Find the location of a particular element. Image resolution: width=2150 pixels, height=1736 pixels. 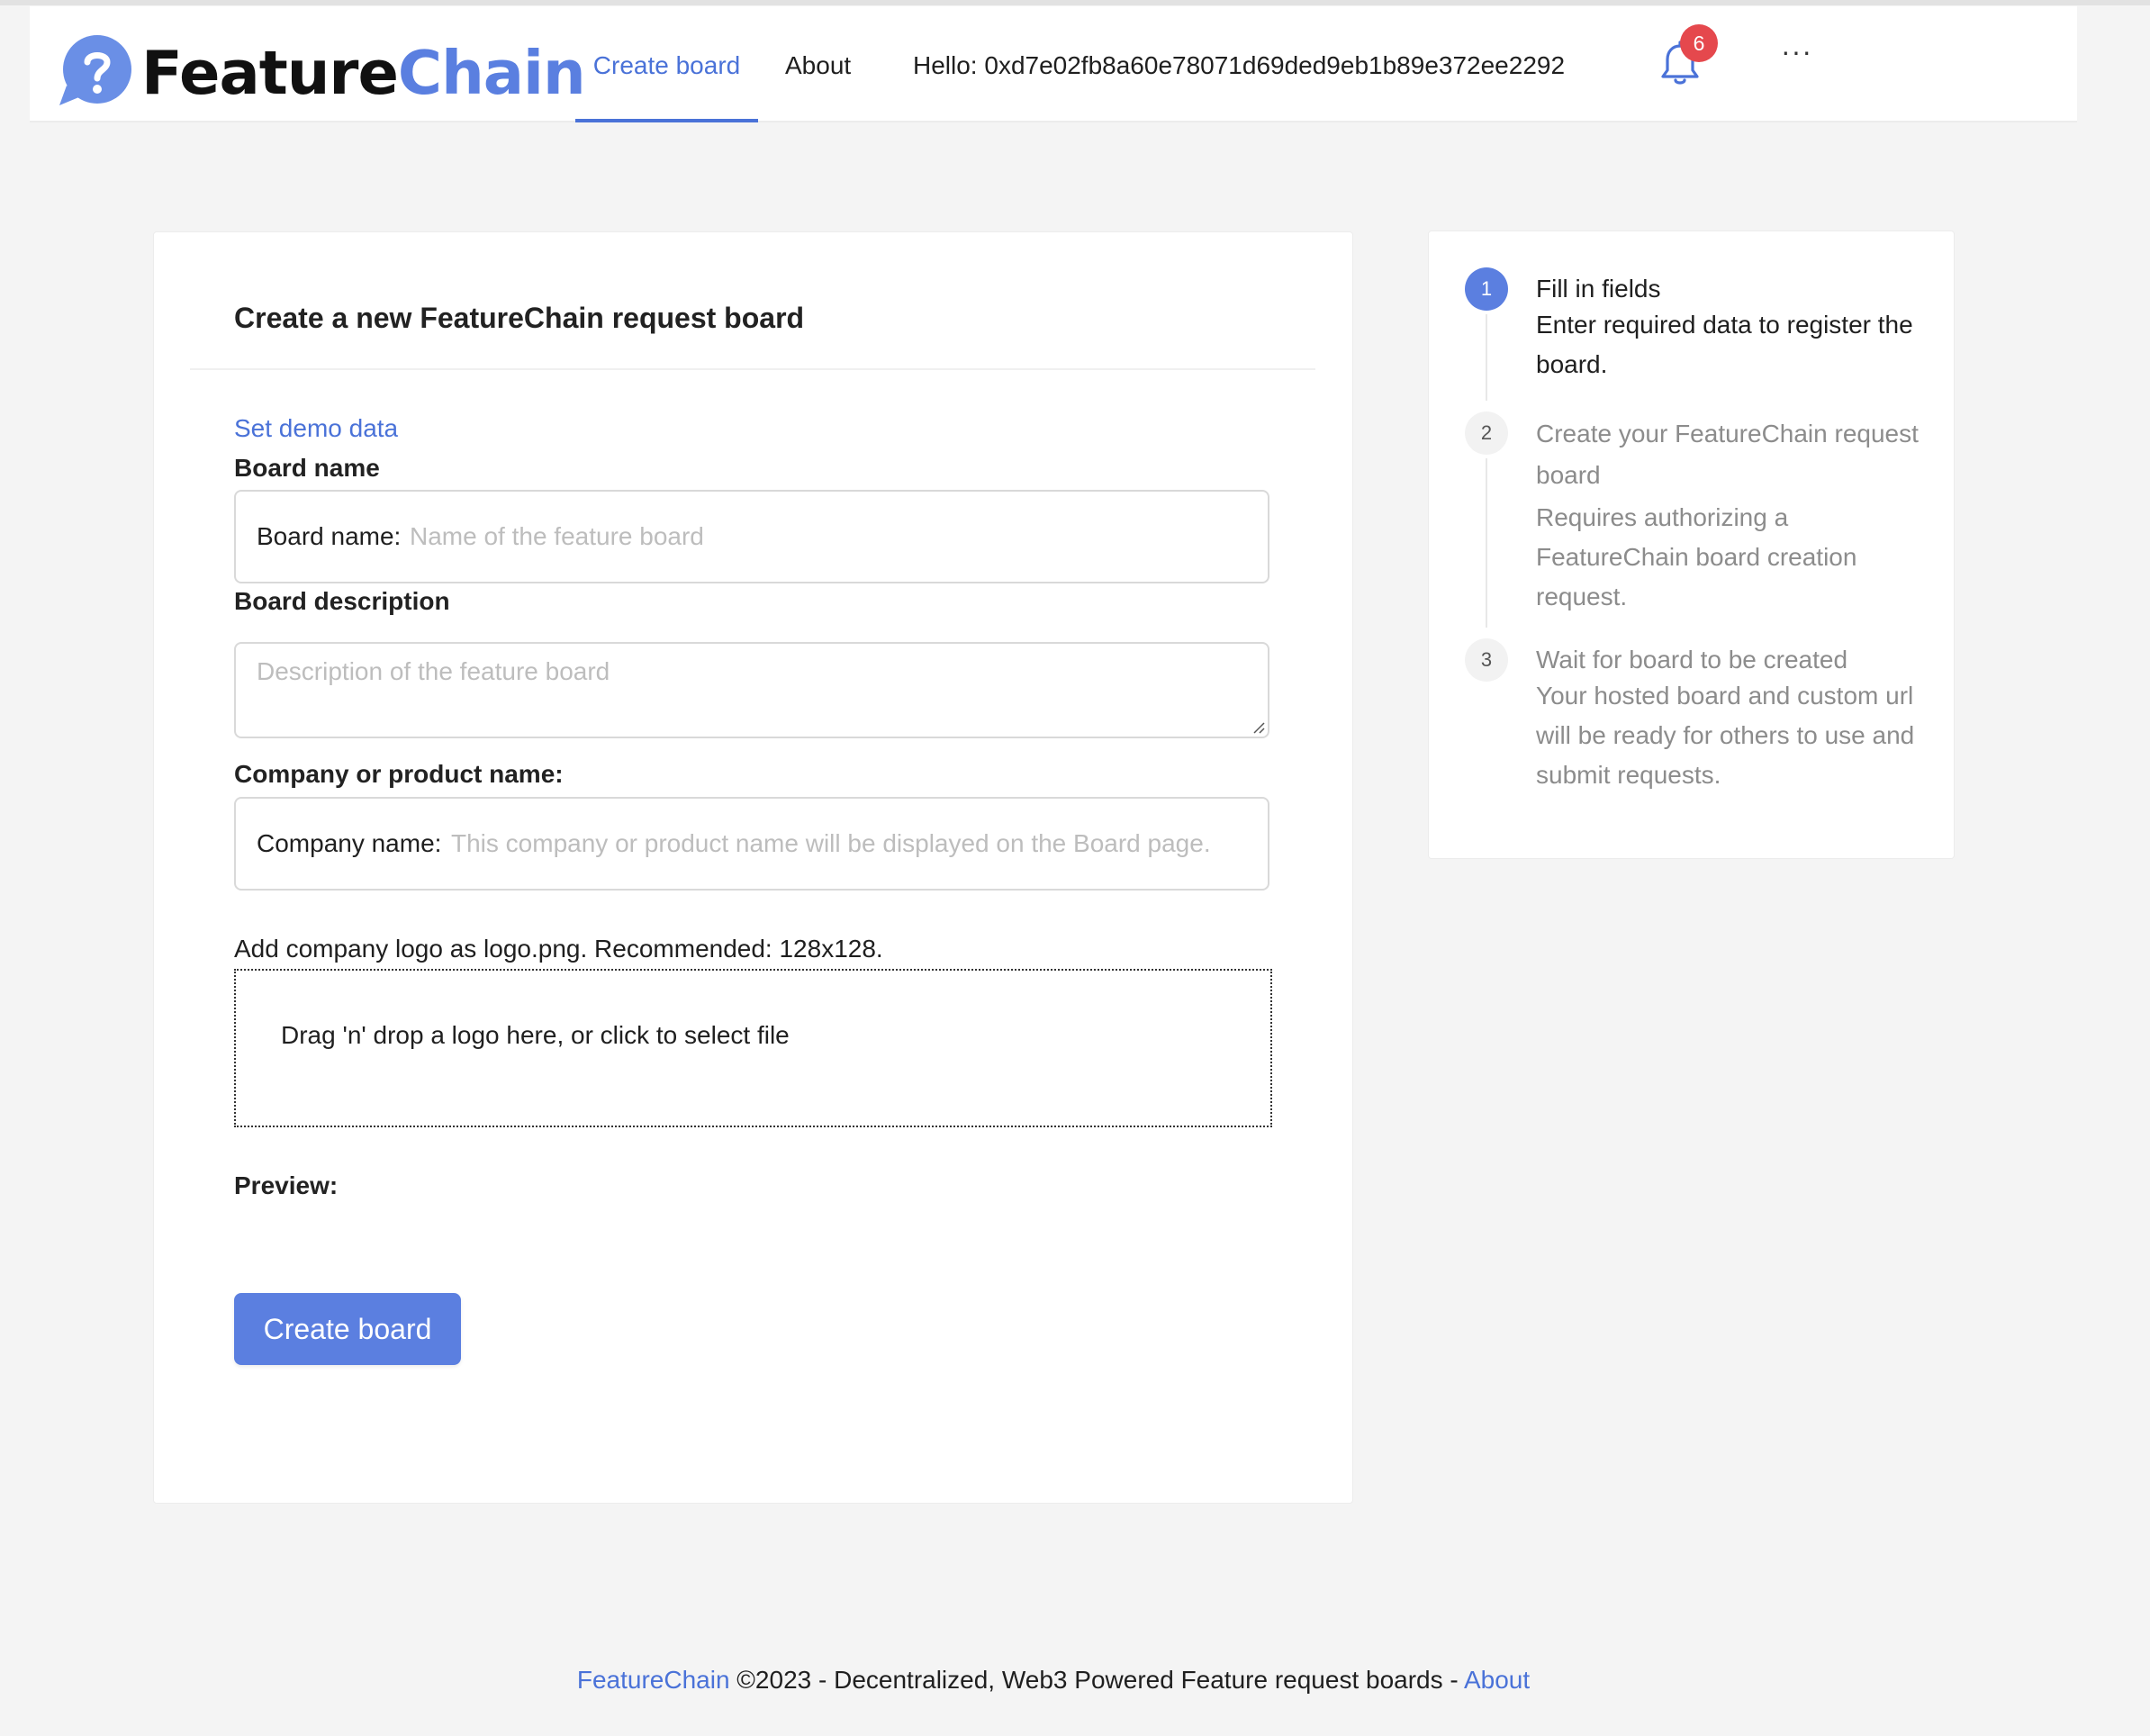

step-3-number: 3 is located at coordinates (1486, 660).